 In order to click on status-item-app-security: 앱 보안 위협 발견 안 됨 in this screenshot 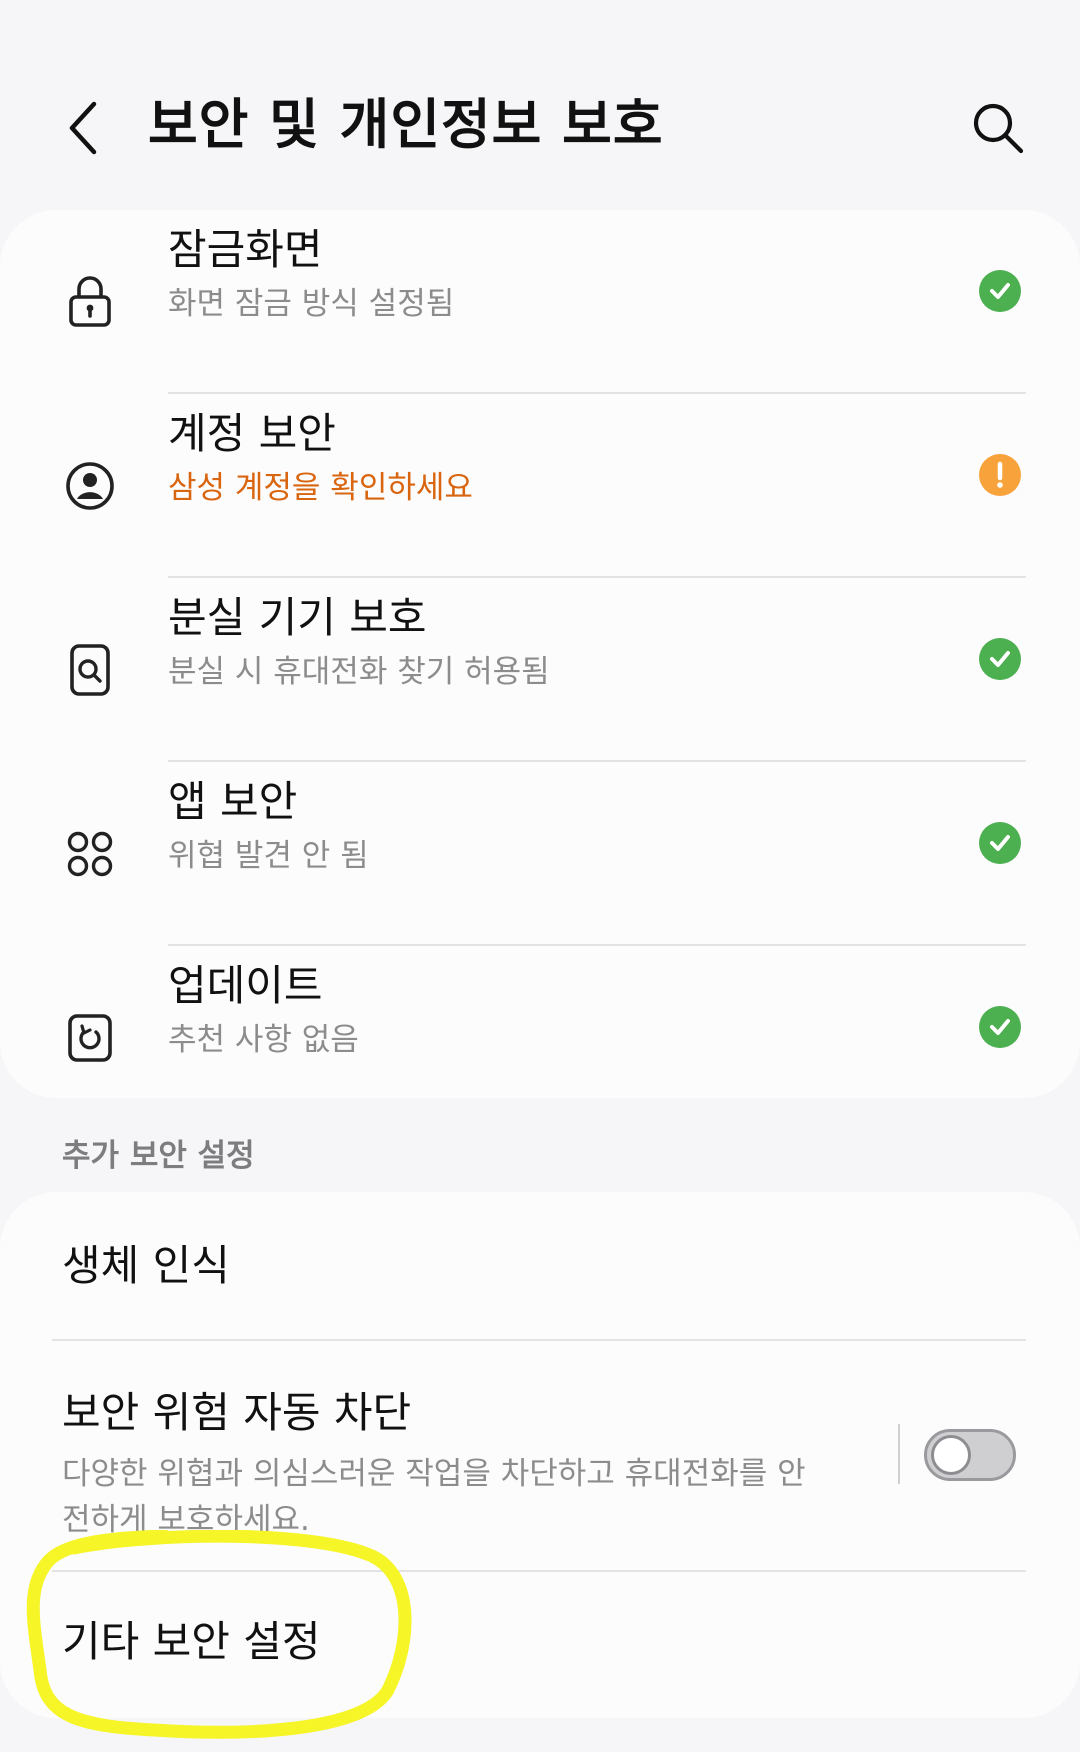, I will do `click(540, 854)`.